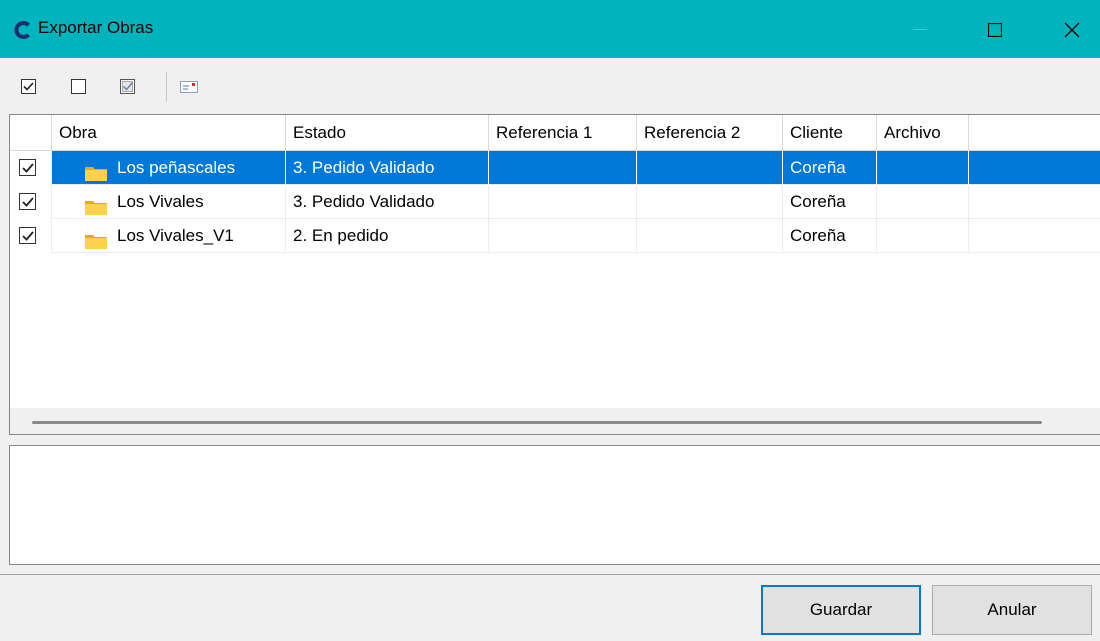 Image resolution: width=1100 pixels, height=641 pixels. I want to click on check-all-button, so click(29, 87).